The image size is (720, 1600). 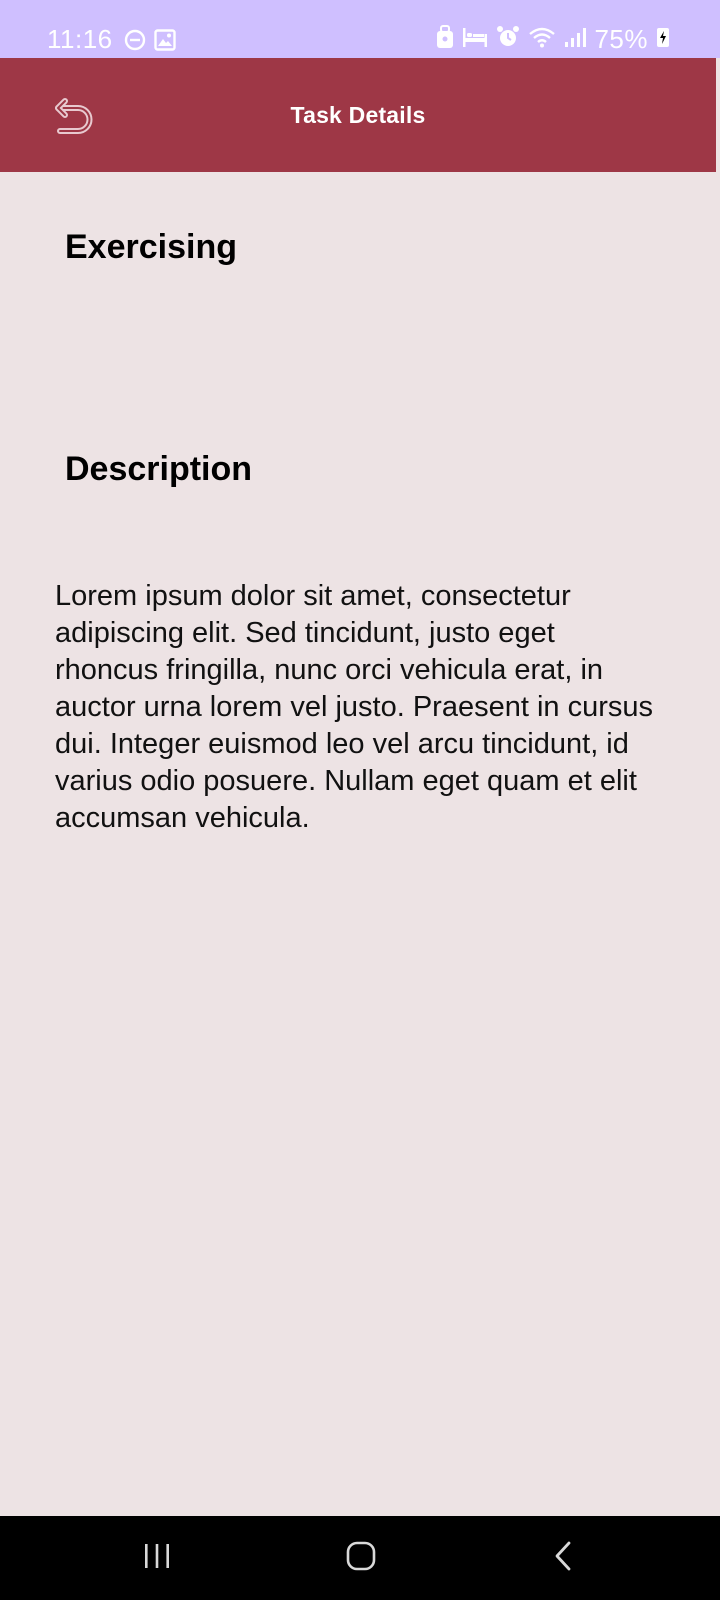 I want to click on status-right-icons: 75%, so click(x=553, y=39).